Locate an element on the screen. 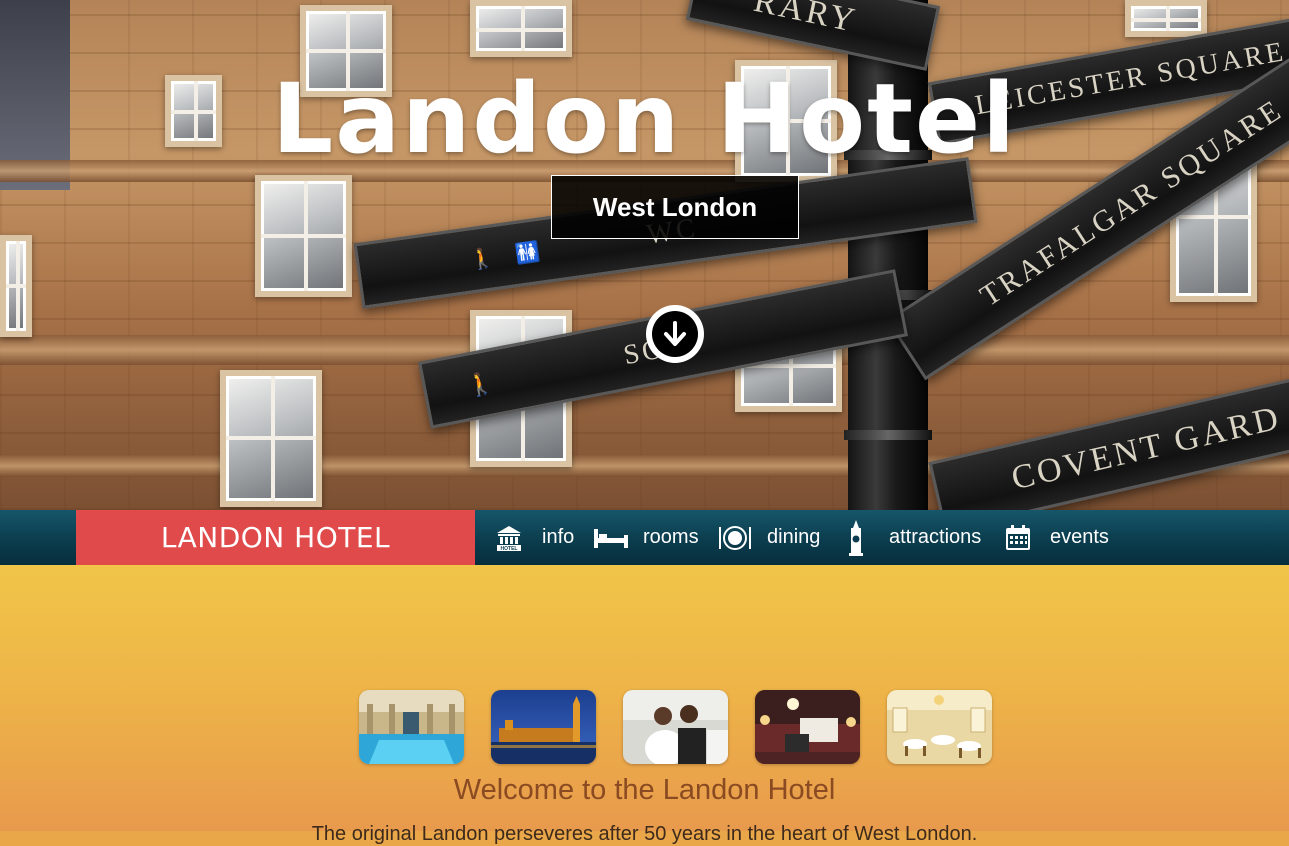  parliament-thumbnail is located at coordinates (543, 727).